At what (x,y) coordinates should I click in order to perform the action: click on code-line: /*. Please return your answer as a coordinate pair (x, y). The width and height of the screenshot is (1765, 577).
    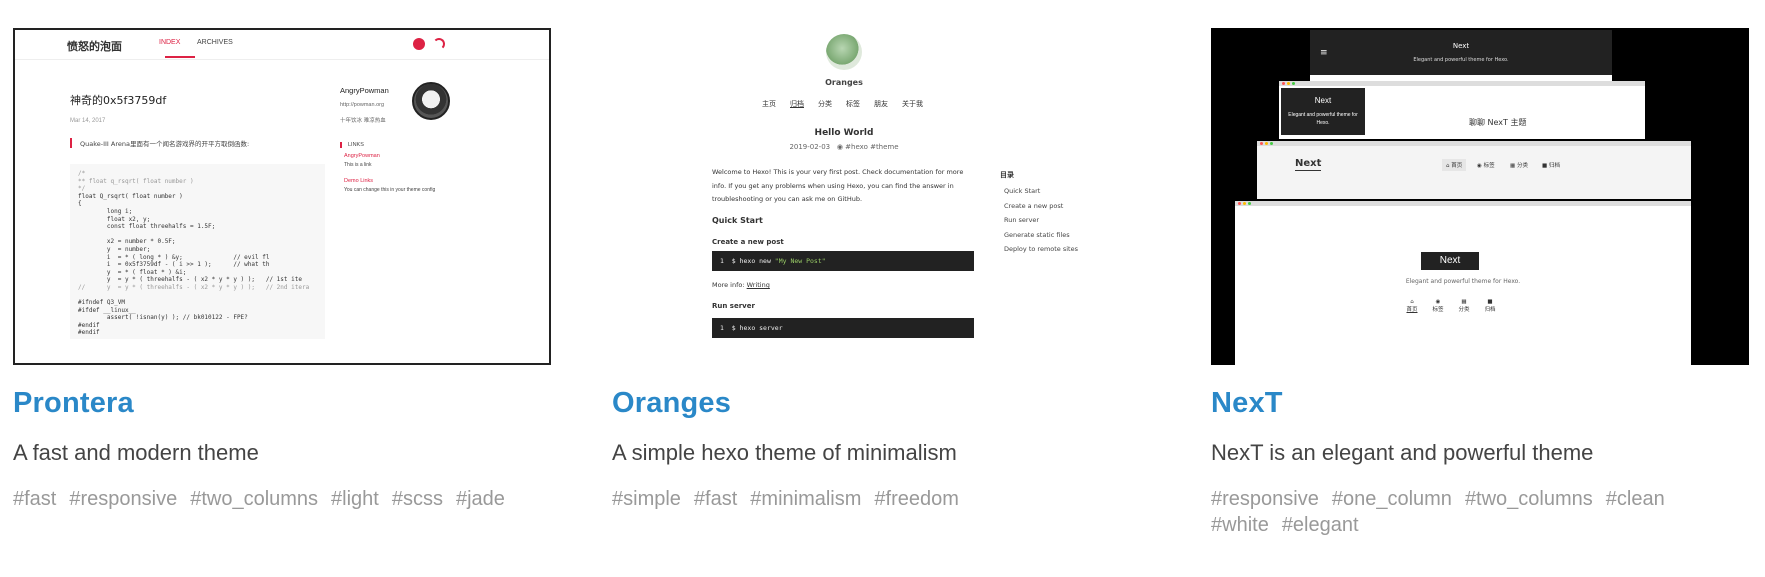
    Looking at the image, I should click on (82, 173).